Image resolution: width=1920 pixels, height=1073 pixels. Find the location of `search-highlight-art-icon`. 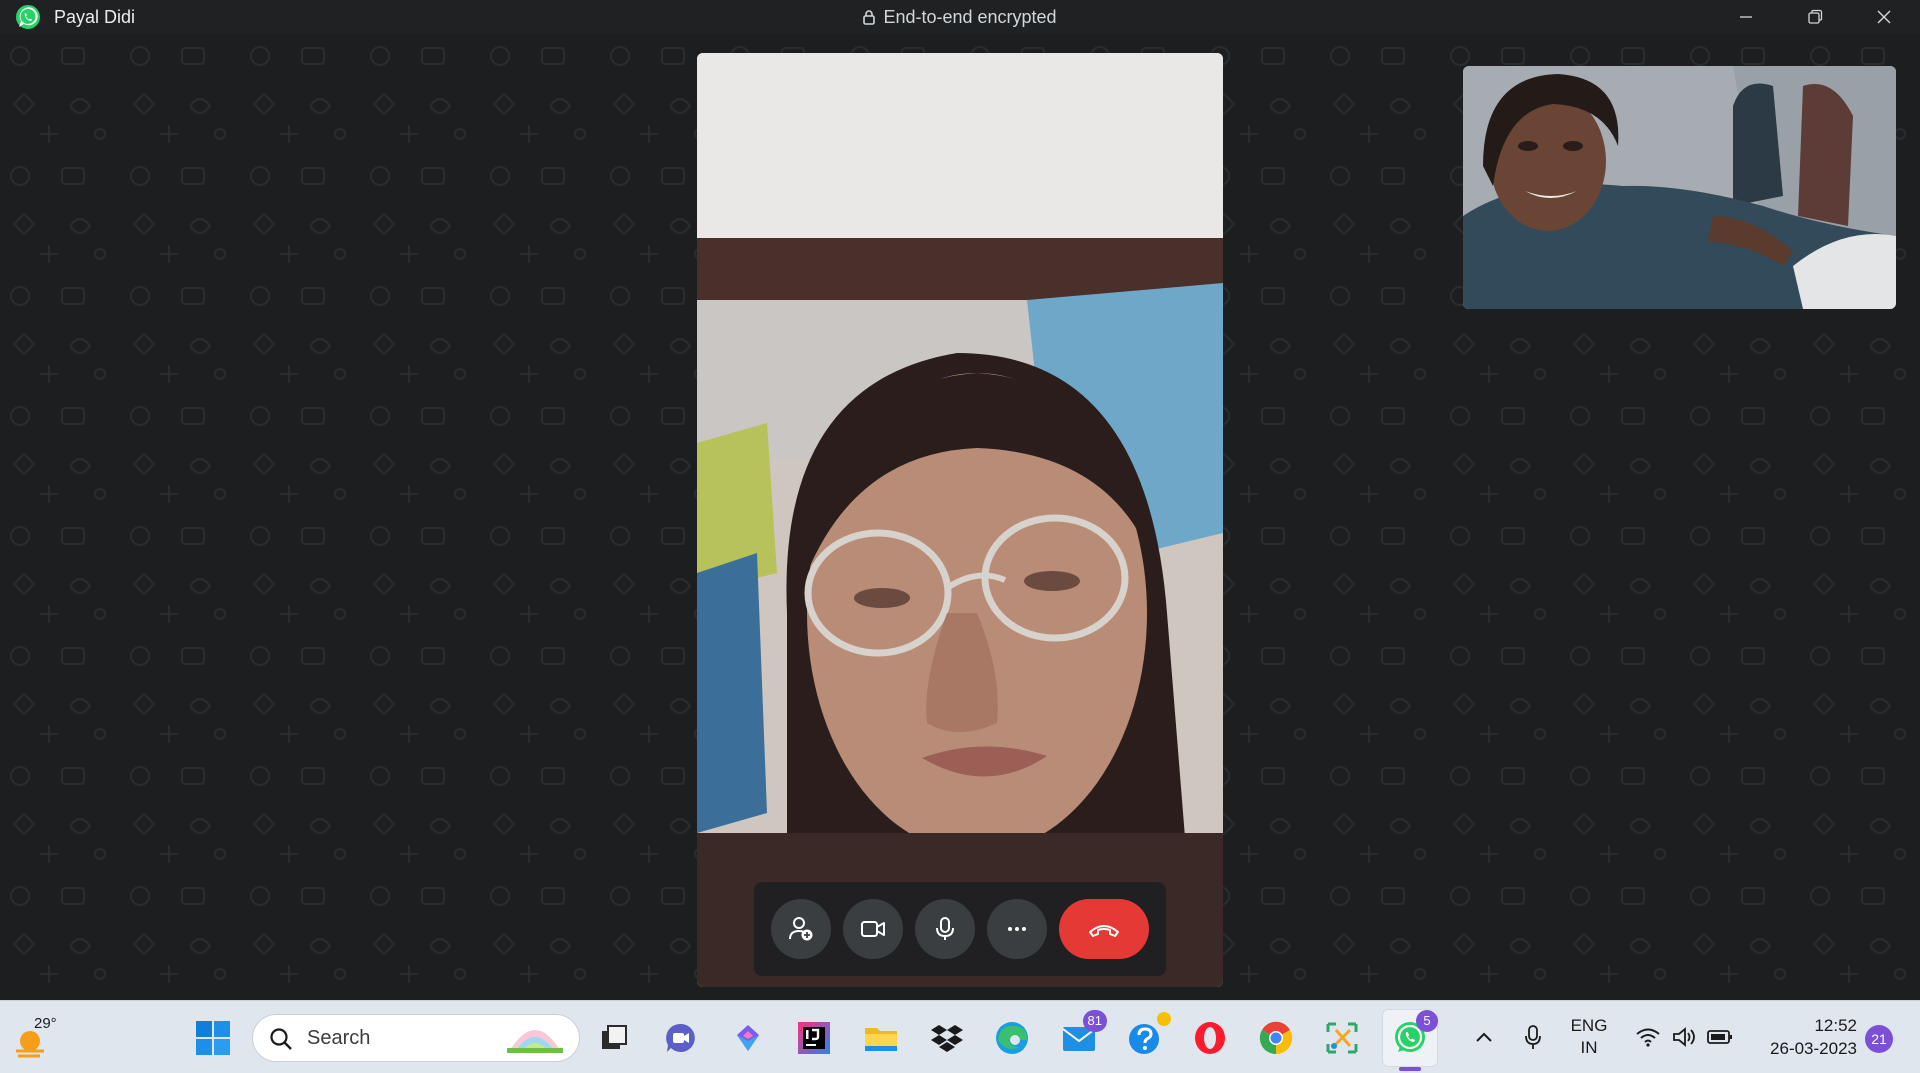

search-highlight-art-icon is located at coordinates (535, 1041).